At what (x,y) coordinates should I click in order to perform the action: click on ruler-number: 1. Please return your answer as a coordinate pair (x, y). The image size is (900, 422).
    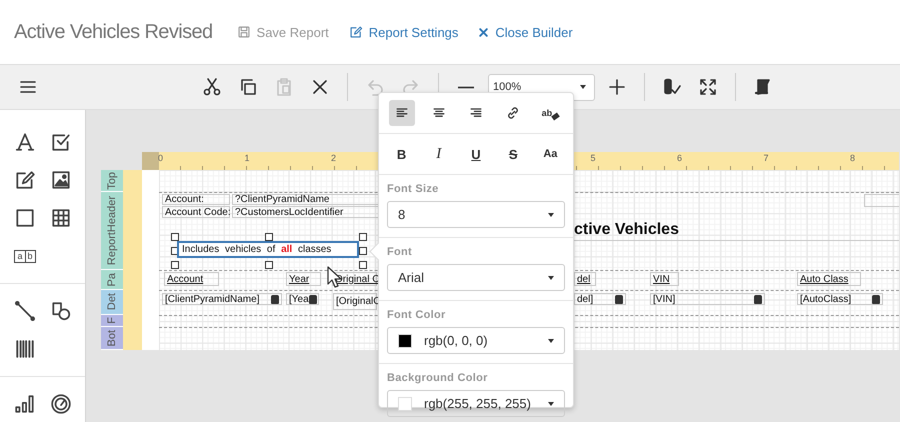
    Looking at the image, I should click on (247, 158).